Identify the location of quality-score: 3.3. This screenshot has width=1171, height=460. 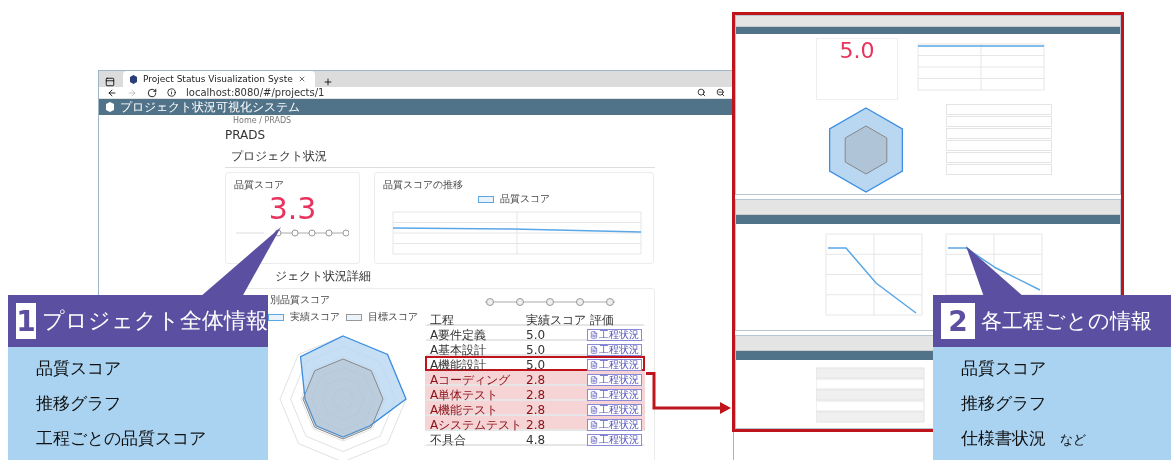
(292, 208).